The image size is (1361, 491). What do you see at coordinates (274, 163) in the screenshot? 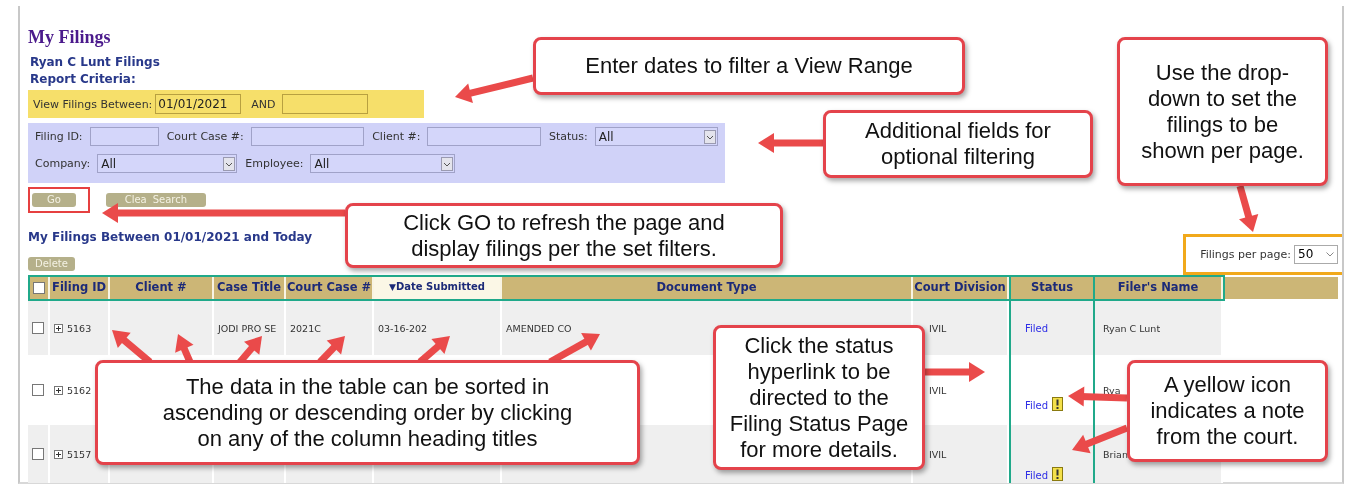
I see `field-label: Employee:` at bounding box center [274, 163].